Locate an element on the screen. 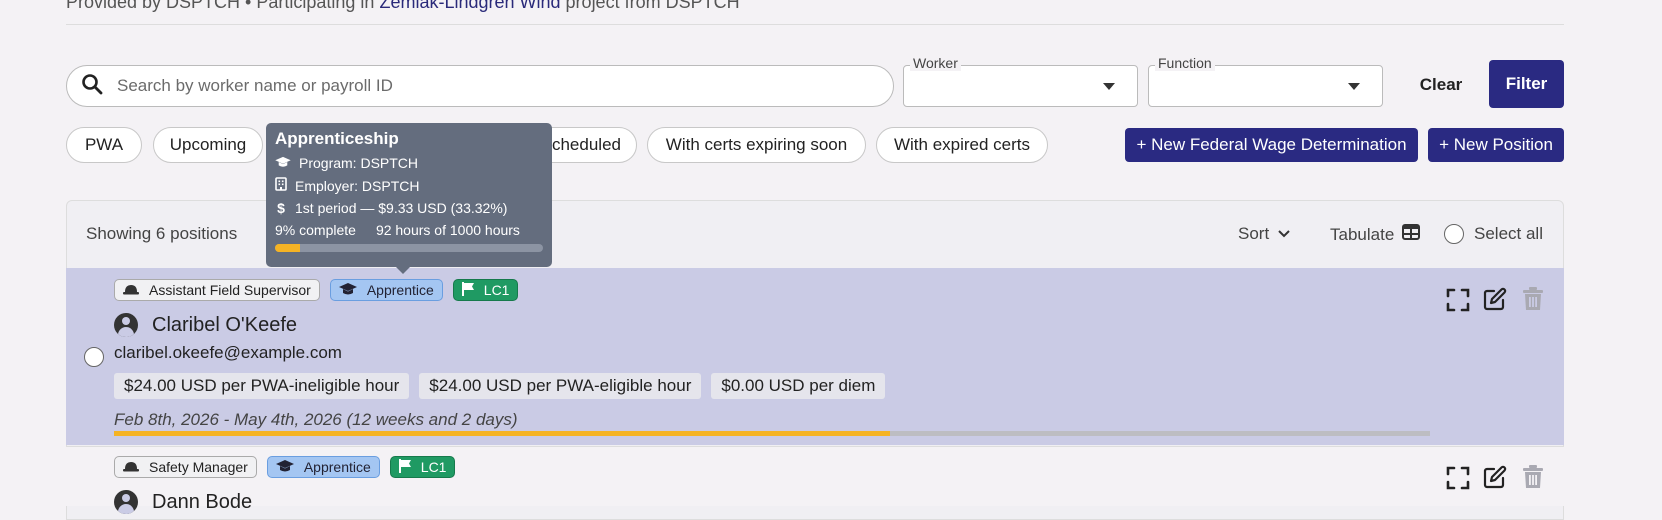 The height and width of the screenshot is (520, 1662). chevron-down-icon is located at coordinates (1284, 234).